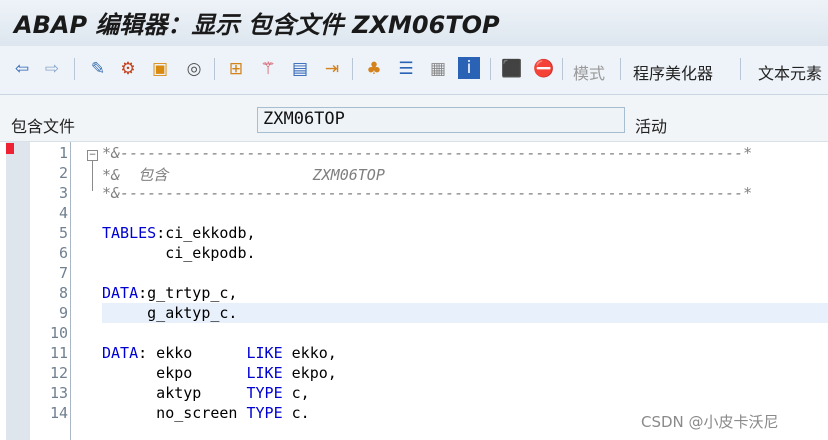 This screenshot has height=440, width=828. I want to click on code-text: :ci_ekkodb,, so click(206, 233).